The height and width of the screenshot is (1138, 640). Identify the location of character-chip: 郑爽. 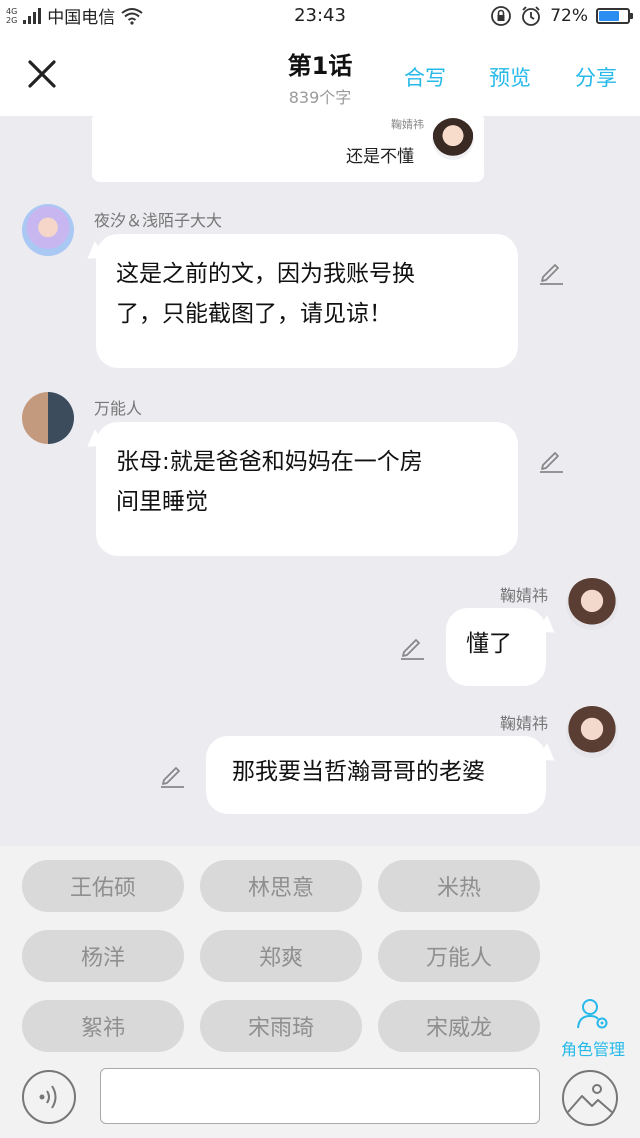
(281, 956).